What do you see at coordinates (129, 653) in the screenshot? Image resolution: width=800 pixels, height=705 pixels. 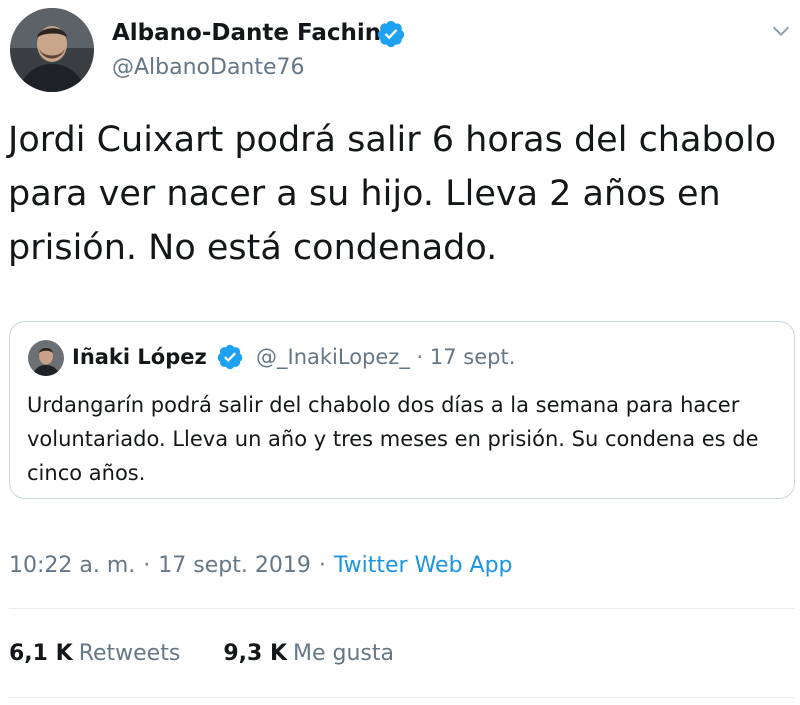 I see `retweets-label: Retweets` at bounding box center [129, 653].